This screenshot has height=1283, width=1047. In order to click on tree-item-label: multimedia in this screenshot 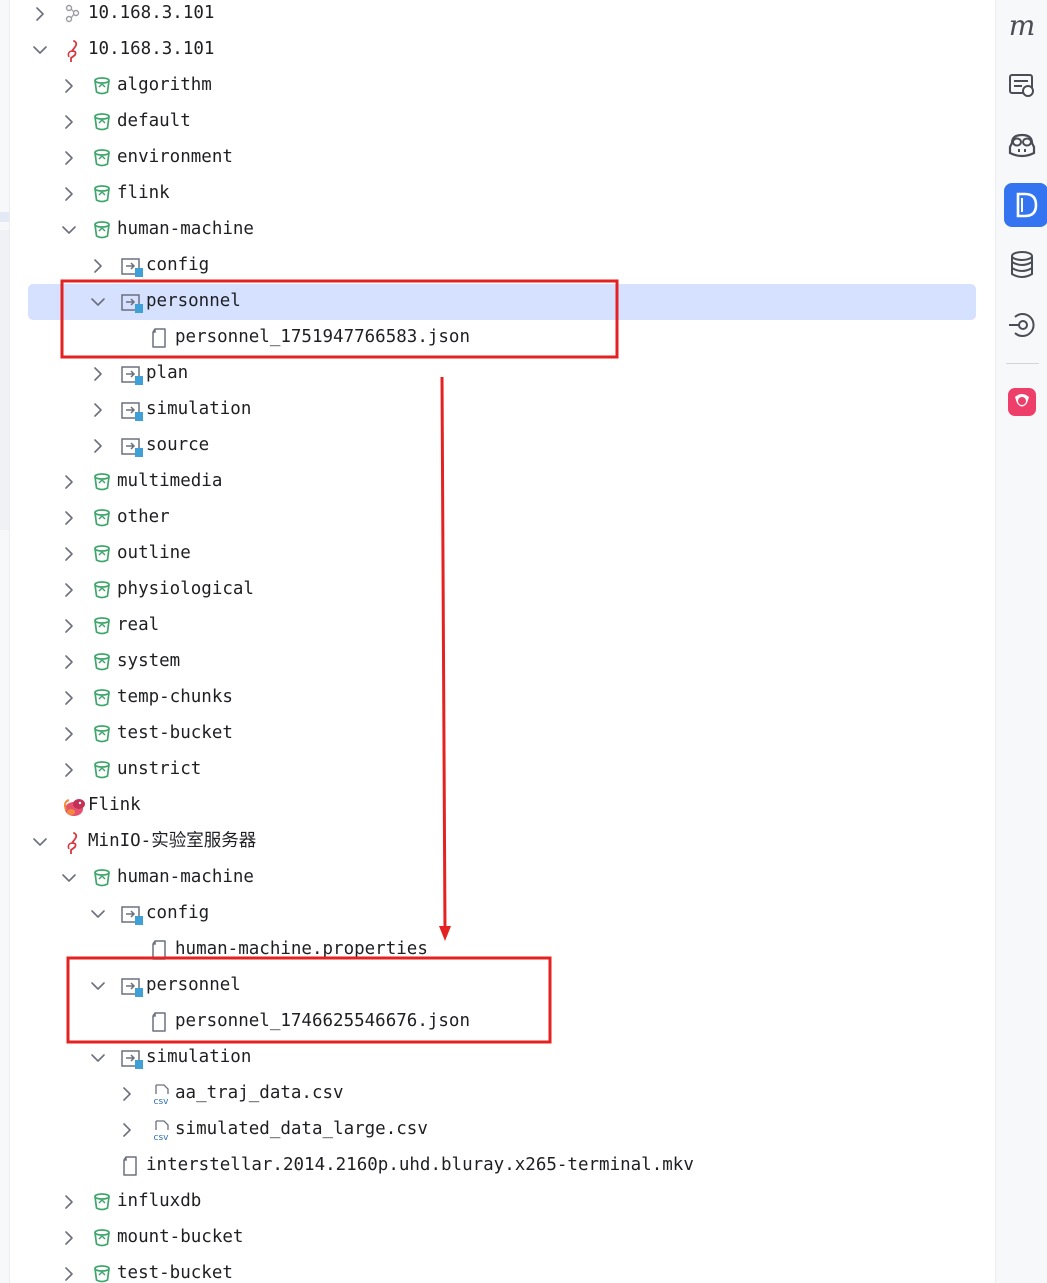, I will do `click(170, 481)`.